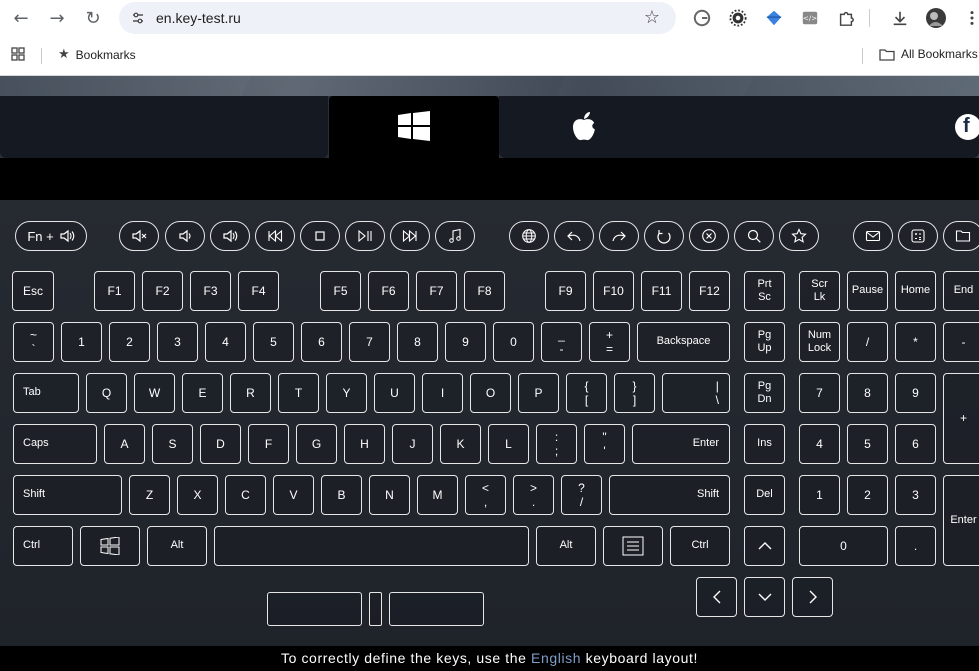 The width and height of the screenshot is (979, 671). I want to click on key-f2: F2, so click(162, 291).